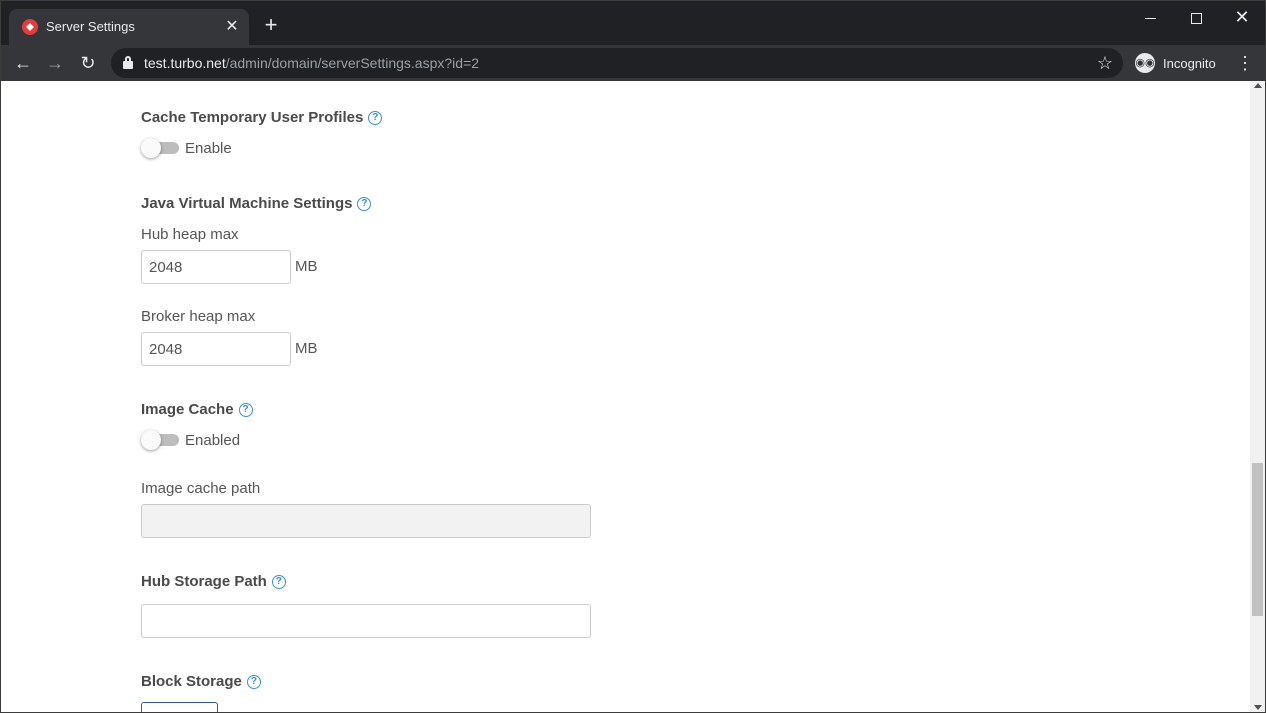 This screenshot has height=713, width=1266. I want to click on scroll-thumb, so click(1257, 539).